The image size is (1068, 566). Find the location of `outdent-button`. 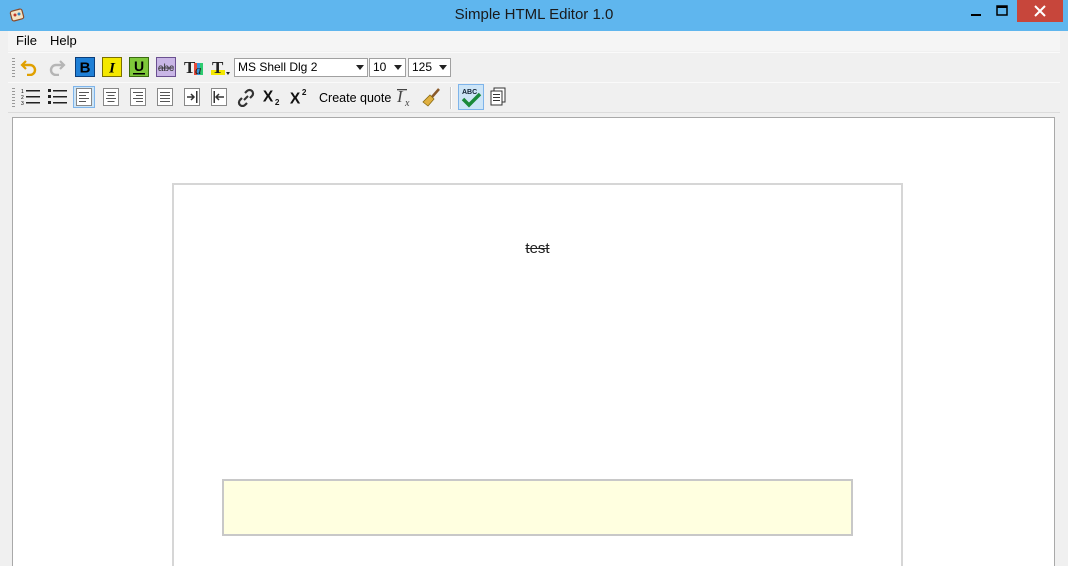

outdent-button is located at coordinates (219, 97).